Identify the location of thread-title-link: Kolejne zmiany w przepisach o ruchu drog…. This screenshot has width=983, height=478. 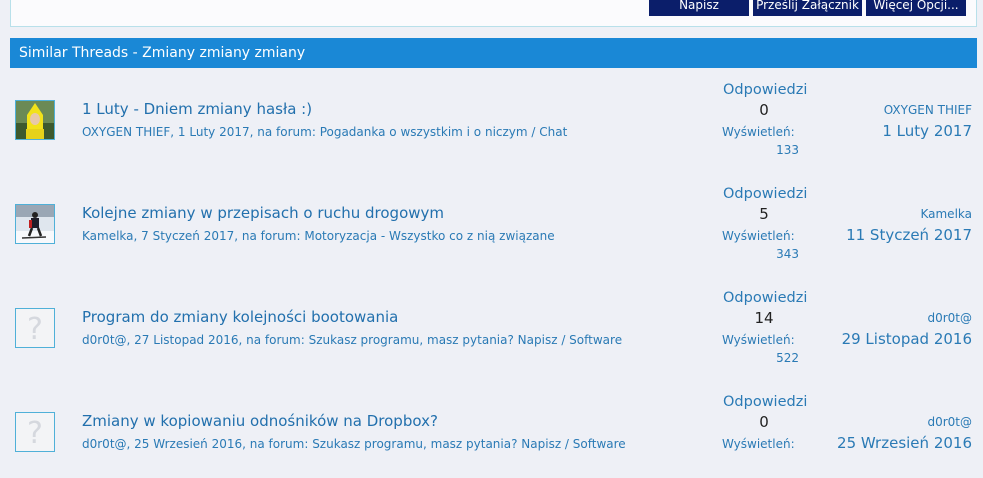
(263, 213).